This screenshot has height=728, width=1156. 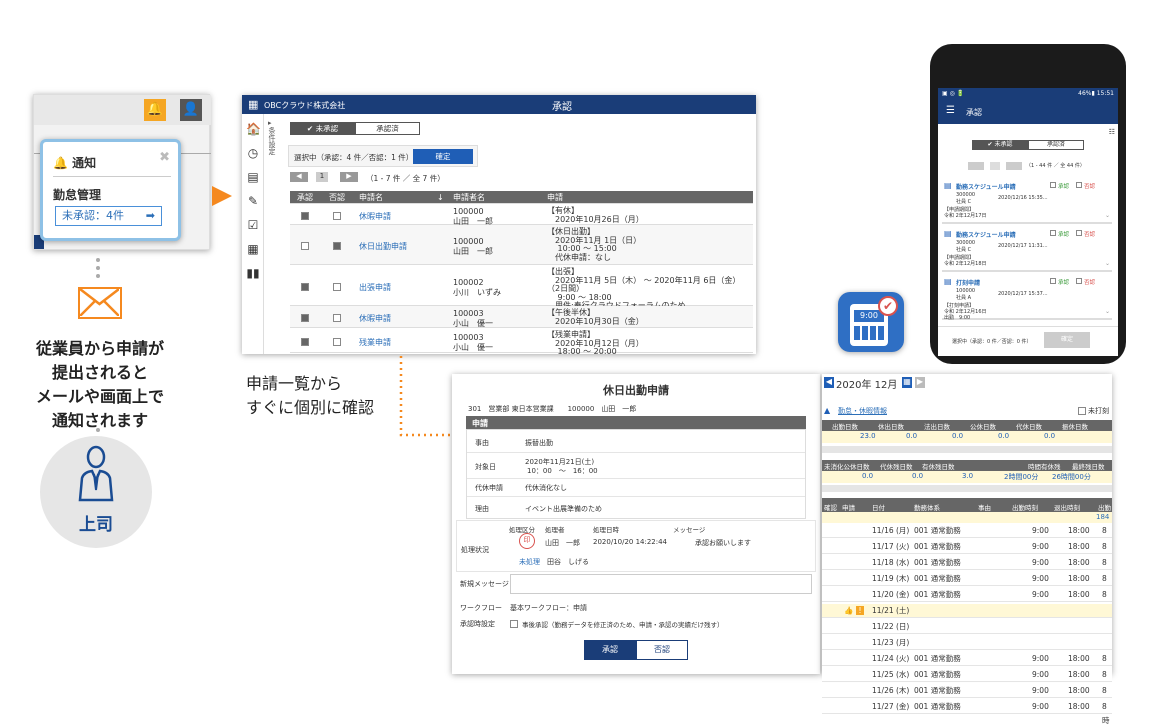 I want to click on row-clock-out: 18:00, so click(x=1079, y=658).